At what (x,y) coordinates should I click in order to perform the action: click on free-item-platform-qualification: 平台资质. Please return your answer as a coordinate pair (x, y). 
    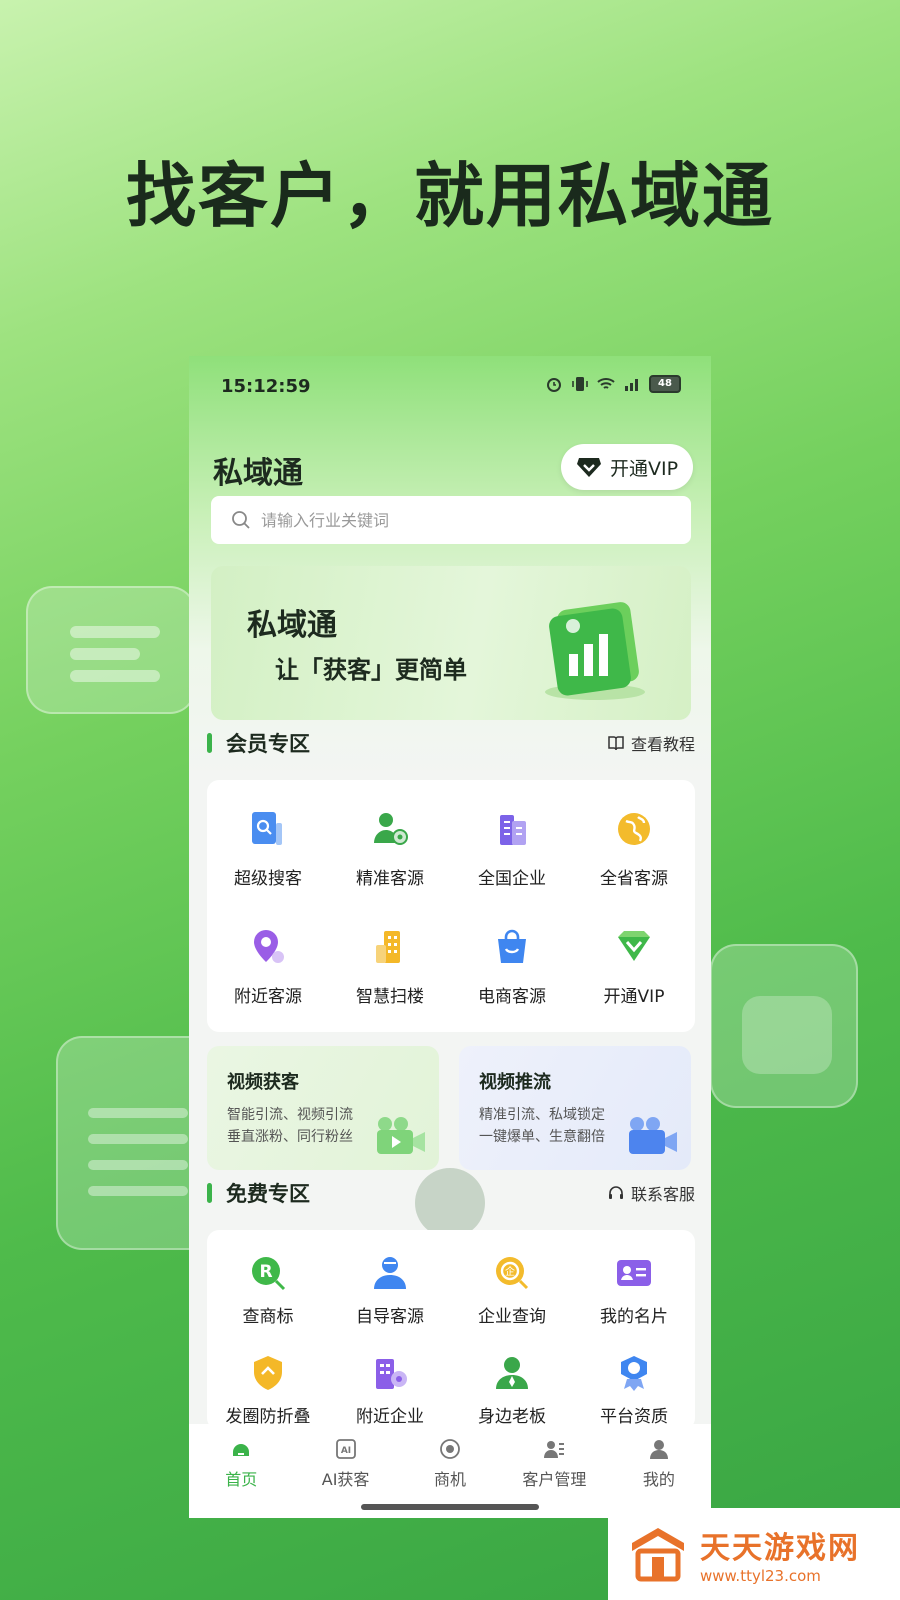
    Looking at the image, I should click on (634, 1380).